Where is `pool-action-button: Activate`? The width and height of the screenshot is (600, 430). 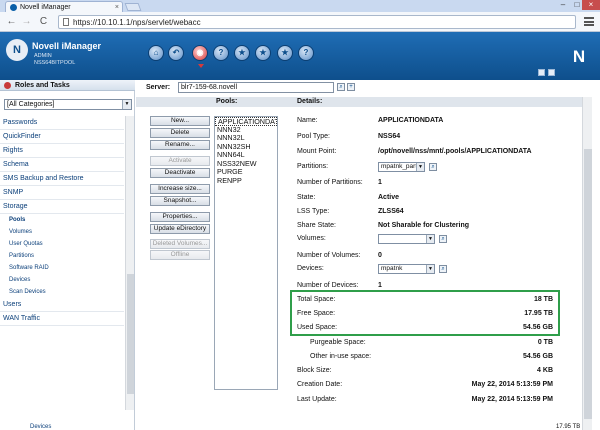
pool-action-button: Activate is located at coordinates (180, 161).